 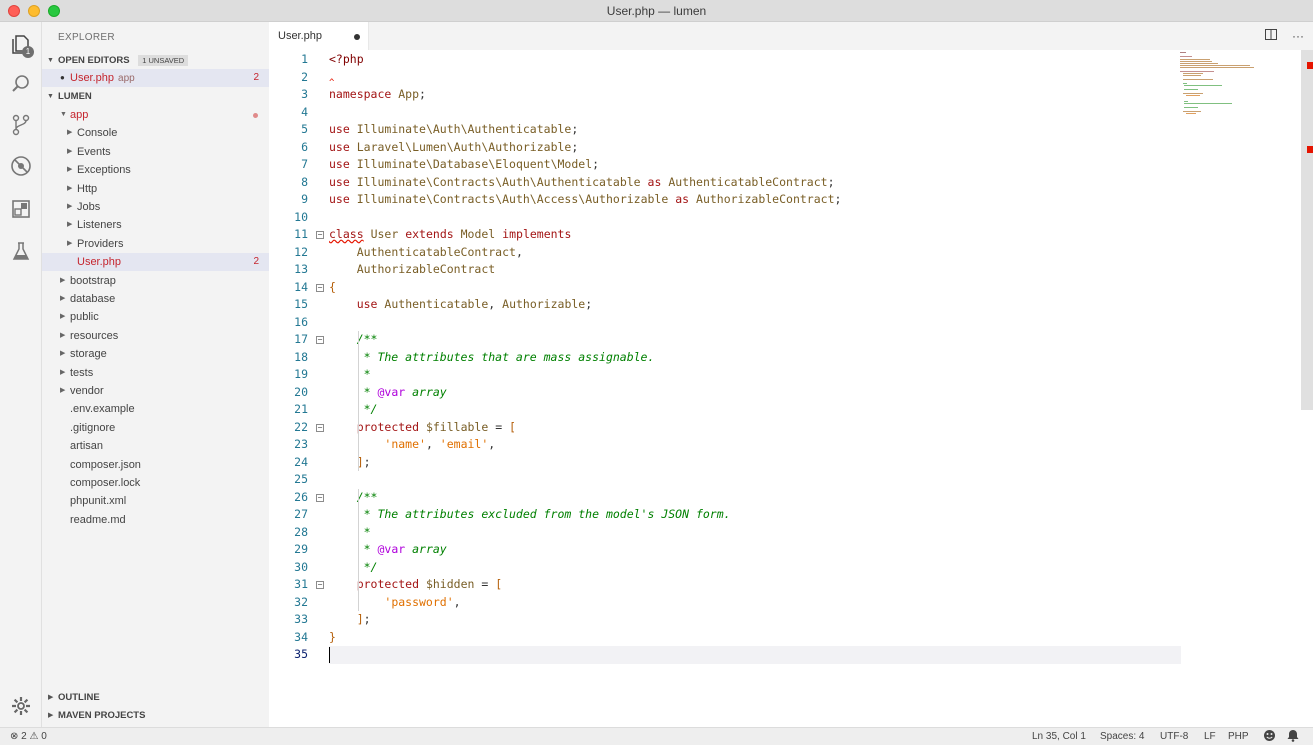 What do you see at coordinates (155, 262) in the screenshot?
I see `tree-item-user-php: User.php 2` at bounding box center [155, 262].